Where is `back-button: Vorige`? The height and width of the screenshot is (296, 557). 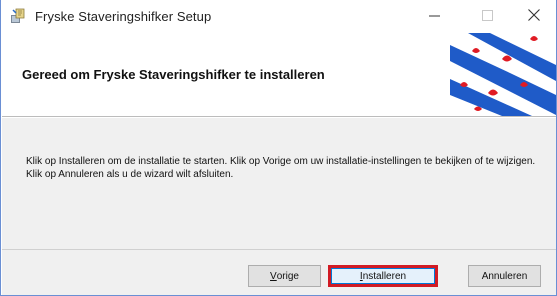 back-button: Vorige is located at coordinates (284, 276).